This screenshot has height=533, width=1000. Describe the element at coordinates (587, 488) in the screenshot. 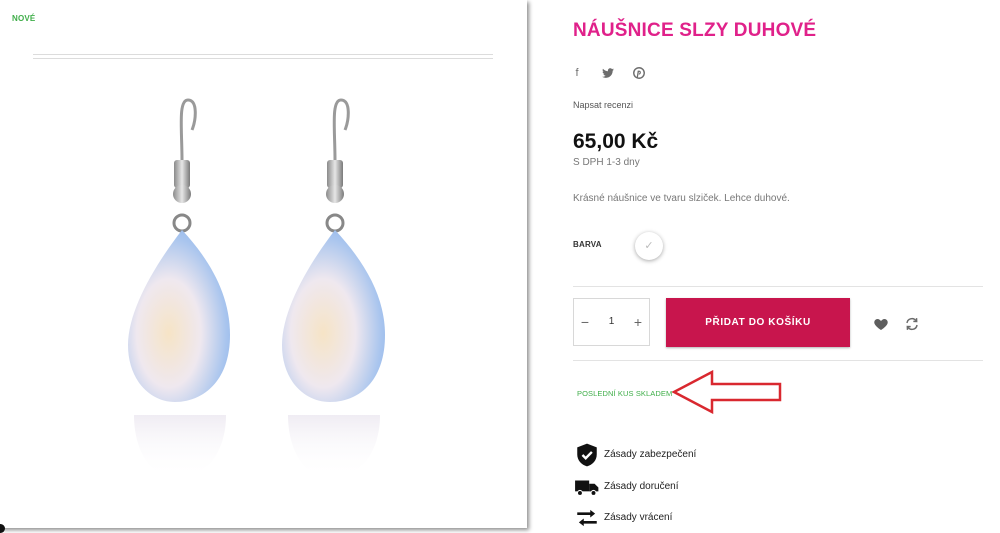

I see `truck-icon` at that location.